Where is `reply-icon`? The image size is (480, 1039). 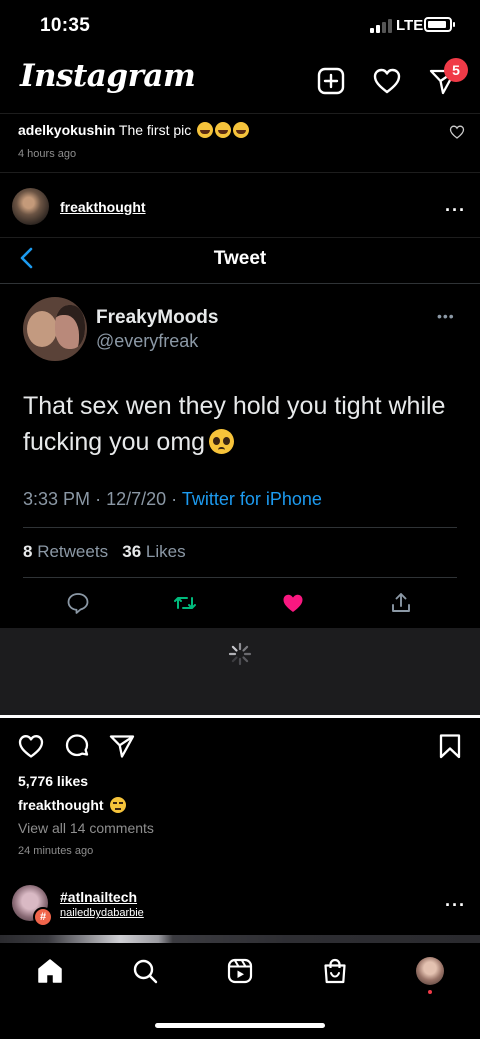
reply-icon is located at coordinates (78, 603).